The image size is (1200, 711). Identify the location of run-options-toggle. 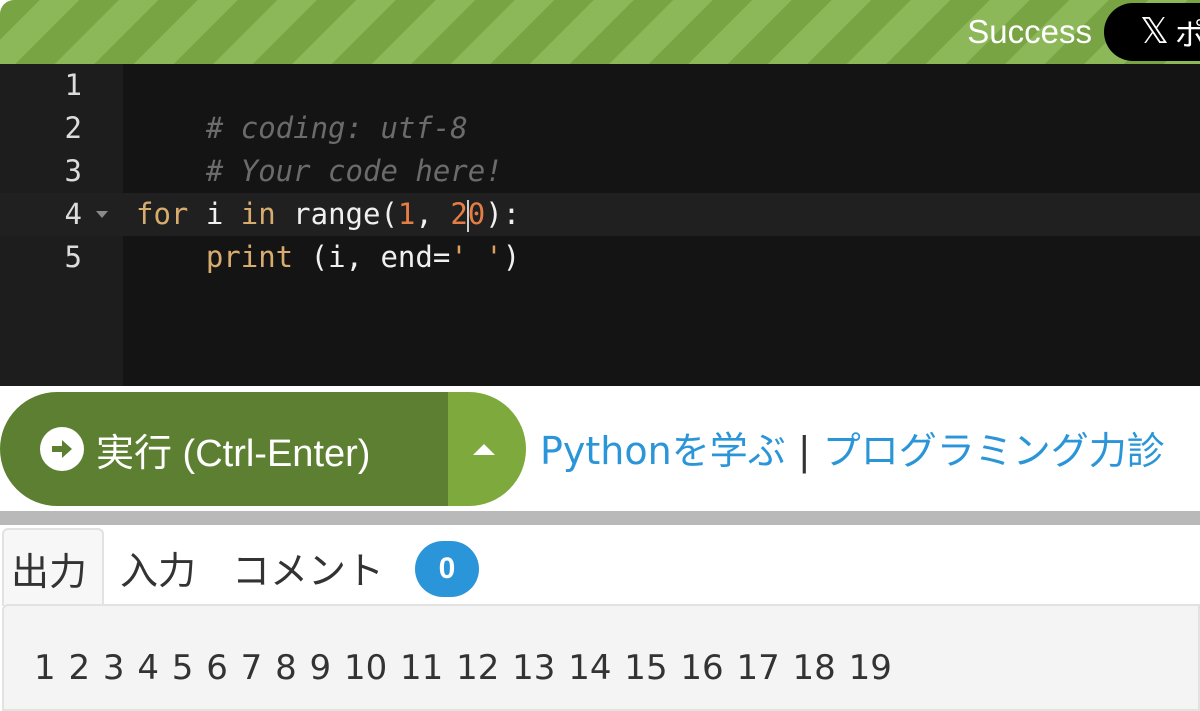
(487, 449).